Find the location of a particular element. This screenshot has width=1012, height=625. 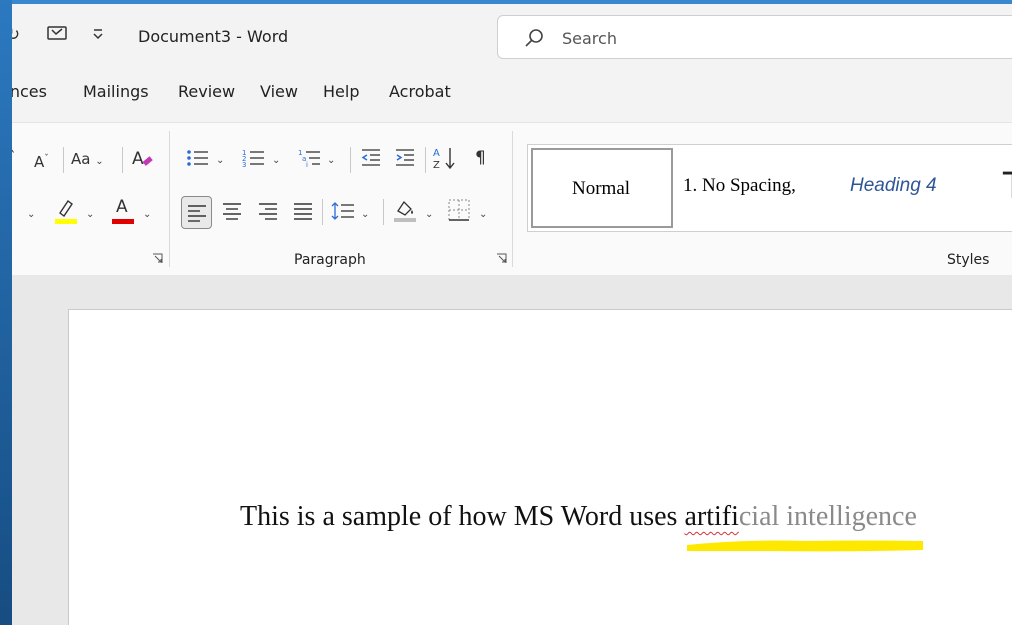

style-title-preview: T is located at coordinates (1007, 186).